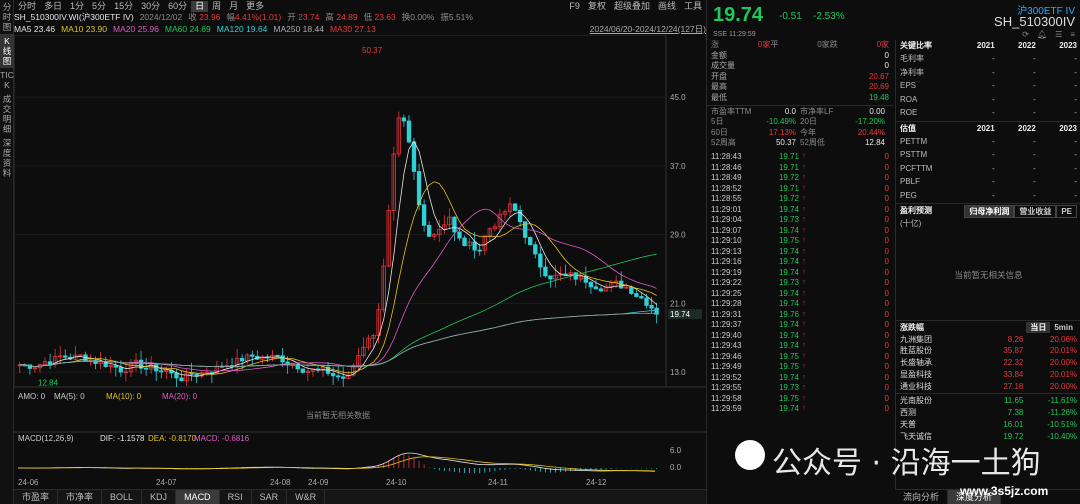  What do you see at coordinates (27, 6) in the screenshot?
I see `period-timeshare: 分时` at bounding box center [27, 6].